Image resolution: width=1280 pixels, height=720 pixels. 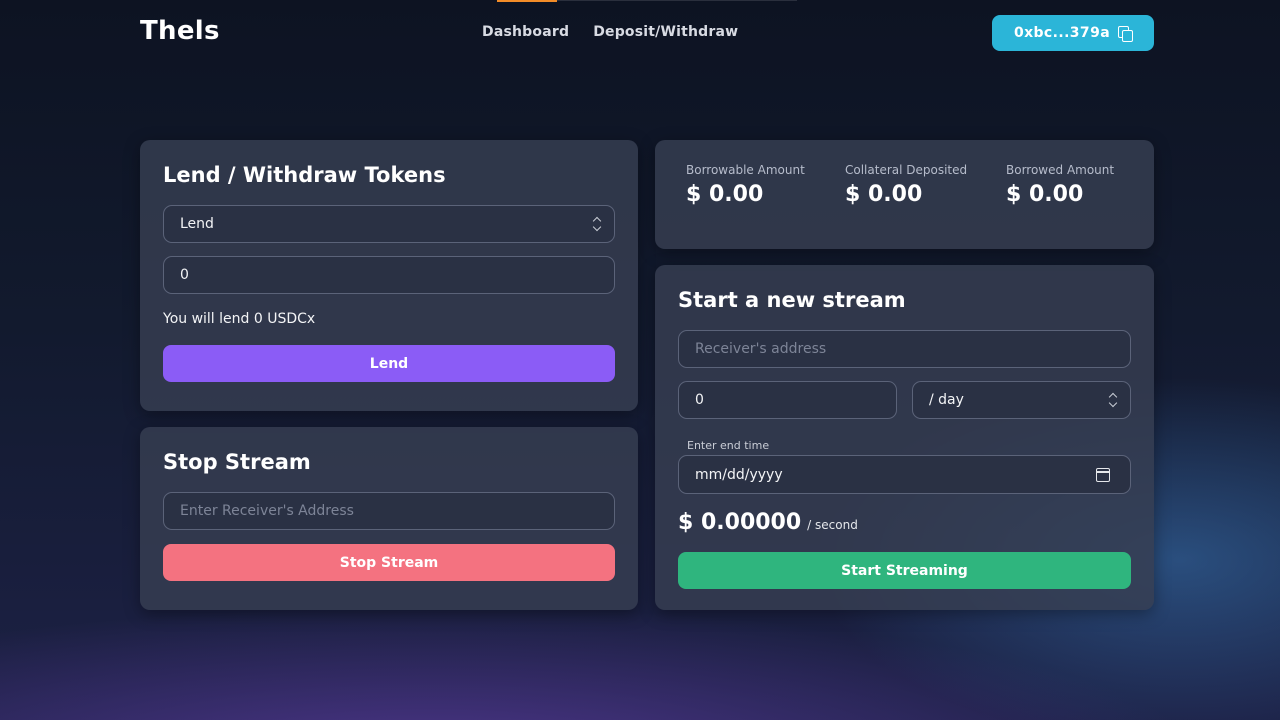 I want to click on end-date-placeholder: mm/dd/yyyy, so click(x=739, y=474).